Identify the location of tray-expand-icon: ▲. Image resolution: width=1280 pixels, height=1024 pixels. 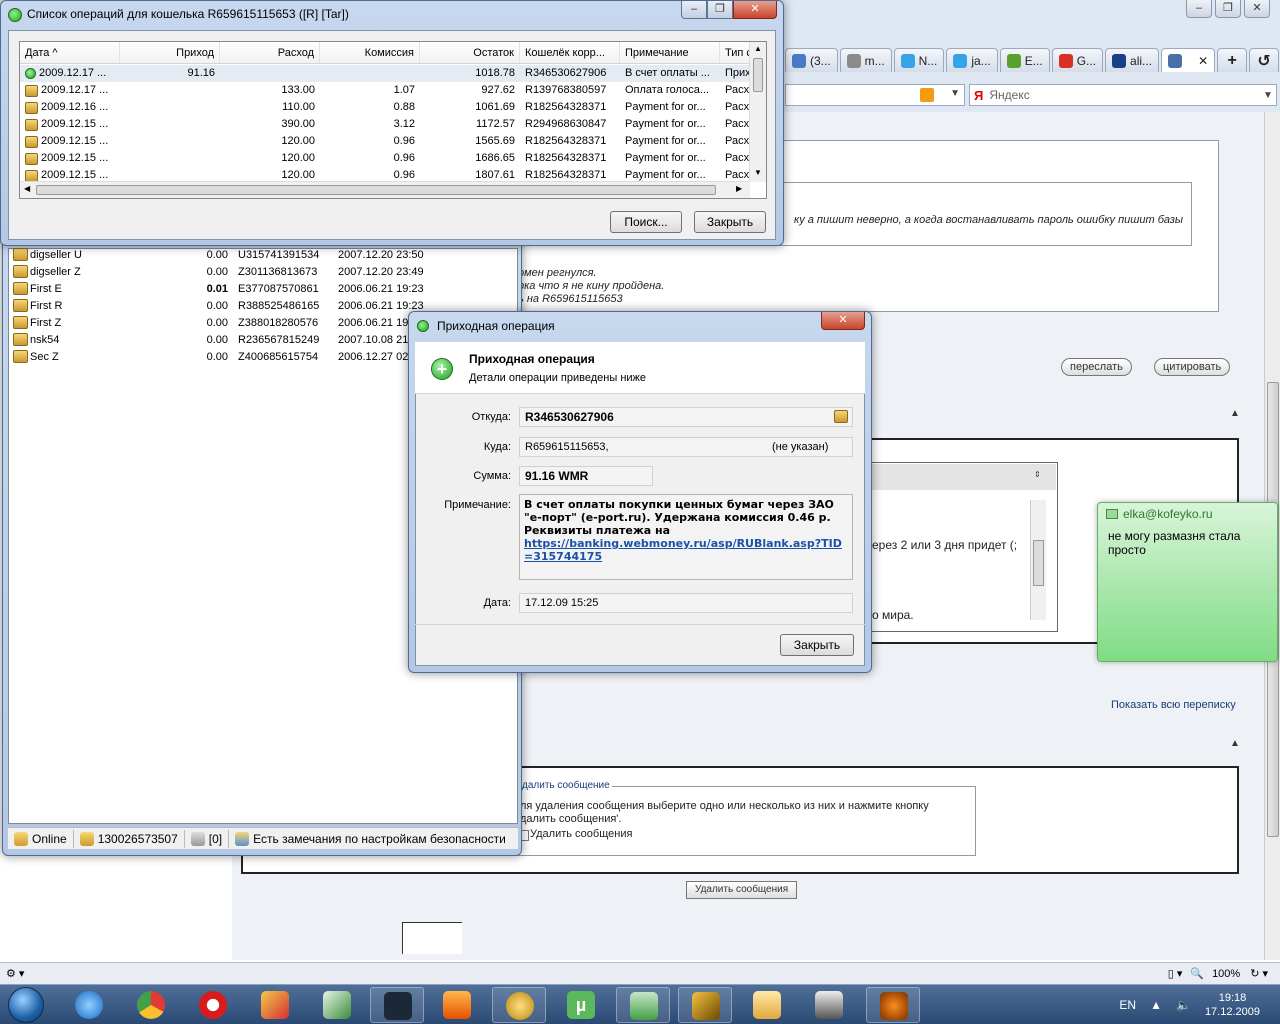
(1156, 1005).